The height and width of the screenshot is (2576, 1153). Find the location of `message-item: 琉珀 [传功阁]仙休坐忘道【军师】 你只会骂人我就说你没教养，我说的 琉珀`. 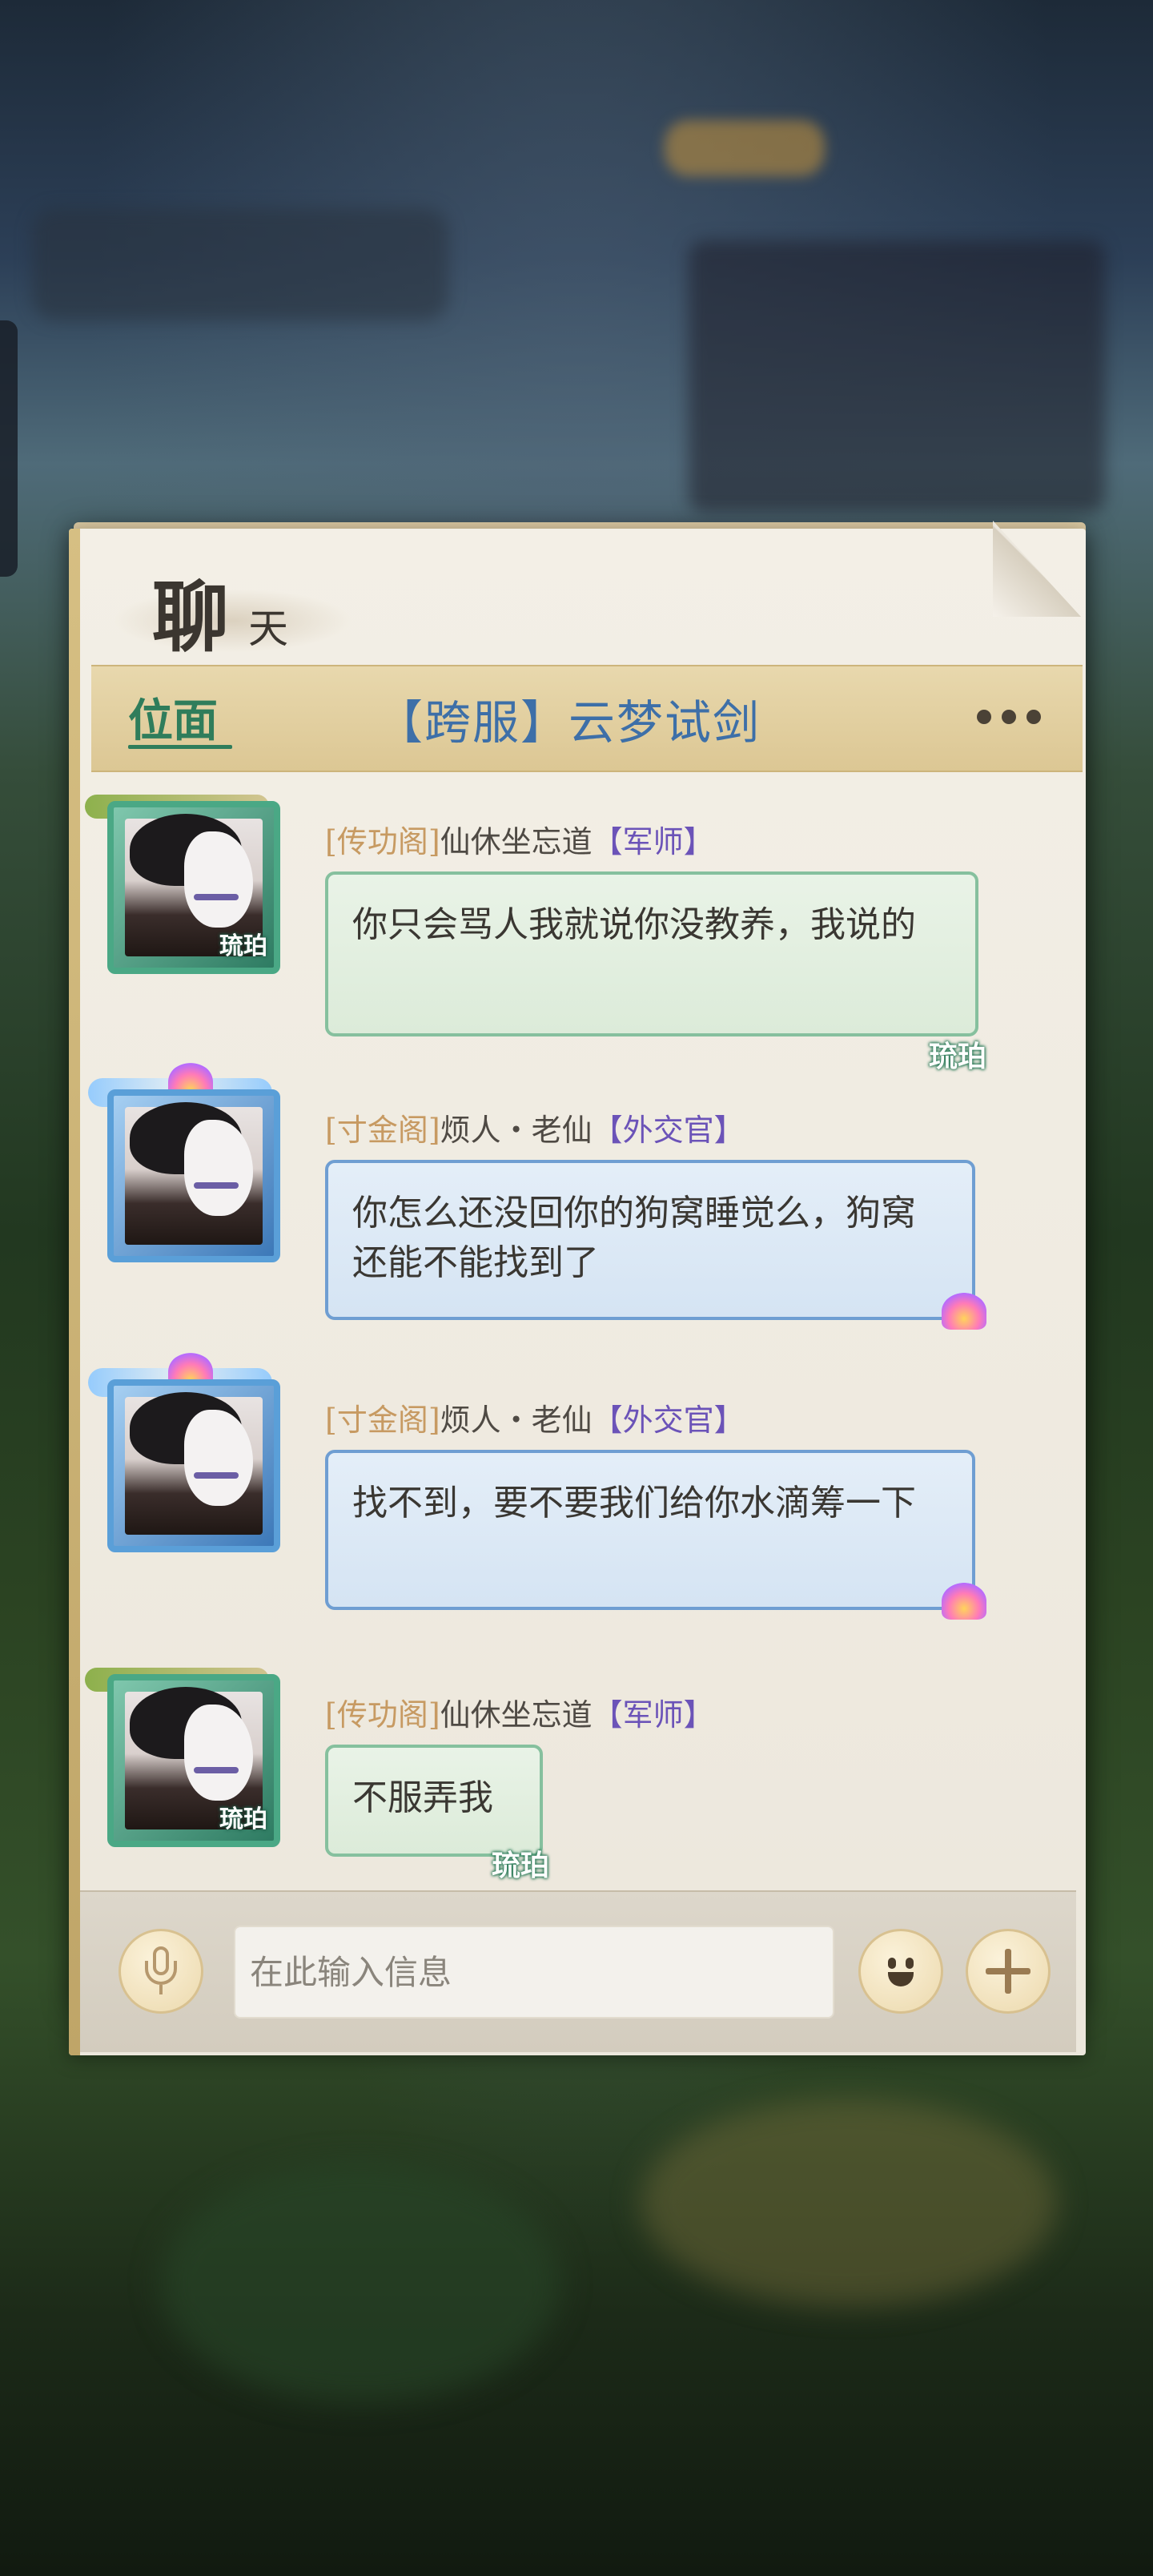

message-item: 琉珀 [传功阁]仙休坐忘道【军师】 你只会骂人我就说你没教养，我说的 琉珀 is located at coordinates (576, 934).